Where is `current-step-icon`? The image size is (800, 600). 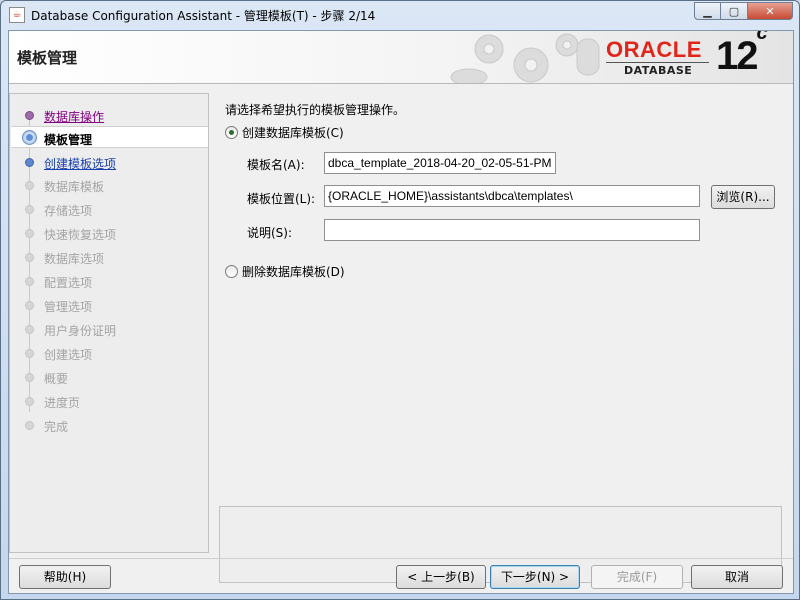
current-step-icon is located at coordinates (29, 137).